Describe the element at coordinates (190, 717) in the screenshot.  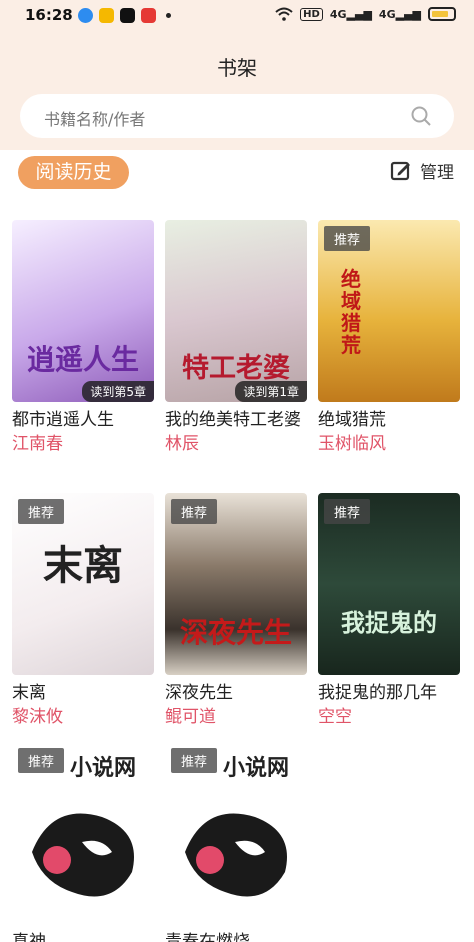
I see `book-author: 鲲可道` at that location.